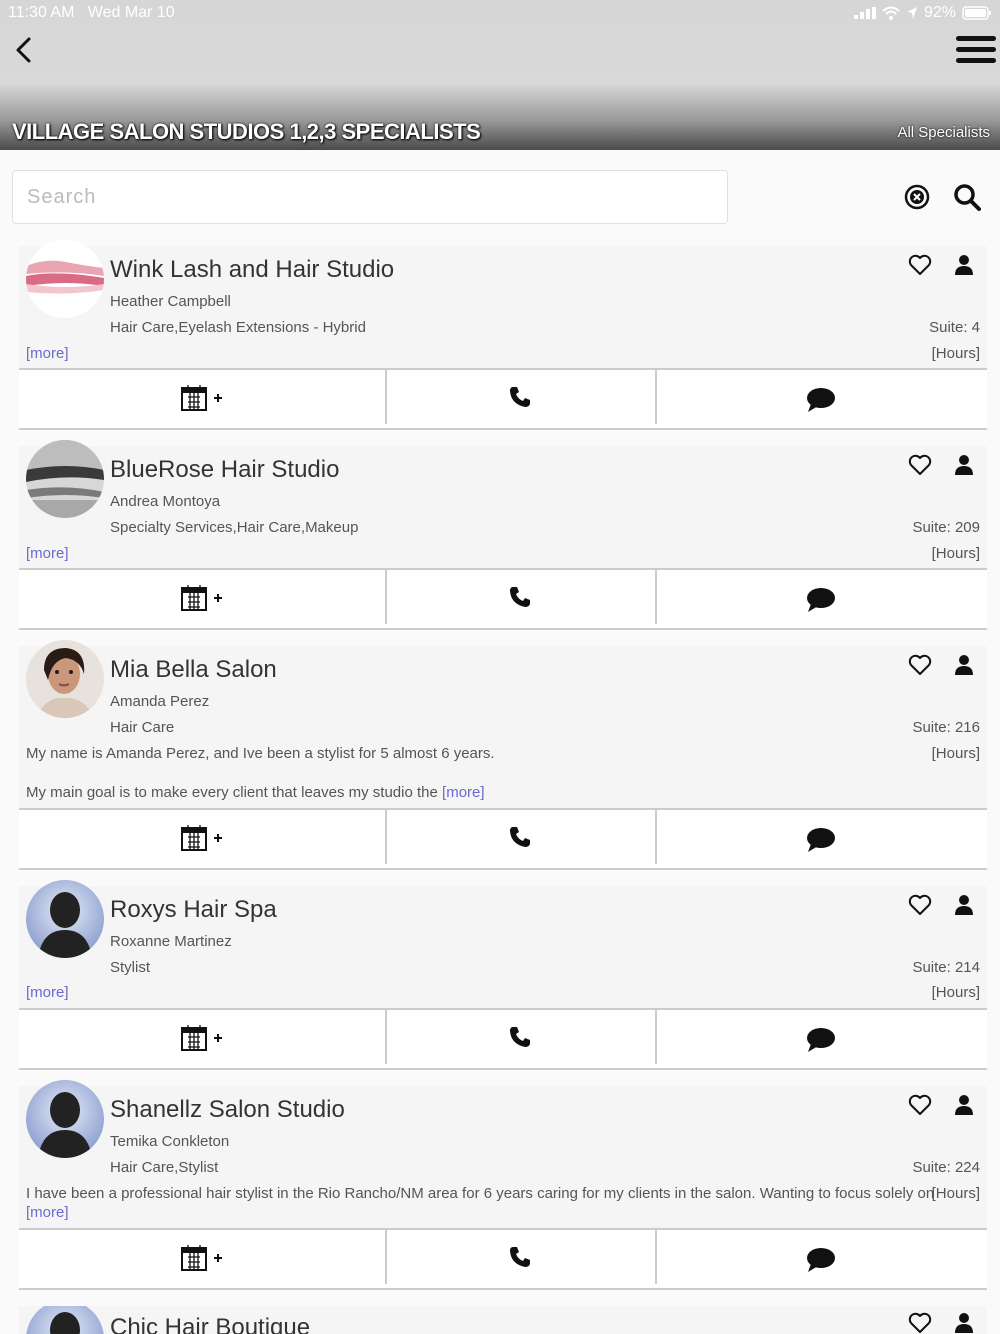  What do you see at coordinates (891, 13) in the screenshot?
I see `wifi-icon` at bounding box center [891, 13].